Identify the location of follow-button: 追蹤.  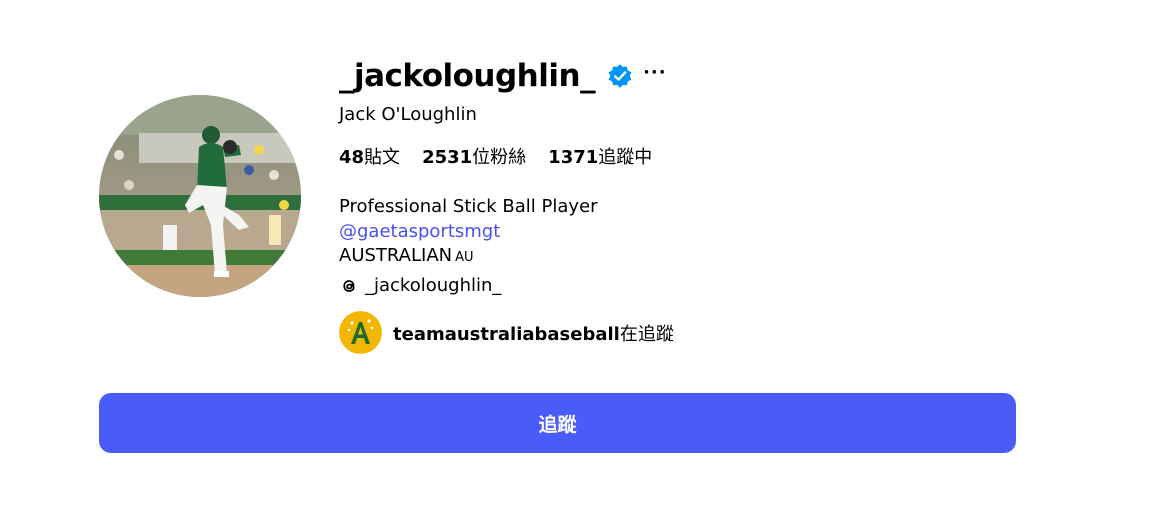
(557, 423).